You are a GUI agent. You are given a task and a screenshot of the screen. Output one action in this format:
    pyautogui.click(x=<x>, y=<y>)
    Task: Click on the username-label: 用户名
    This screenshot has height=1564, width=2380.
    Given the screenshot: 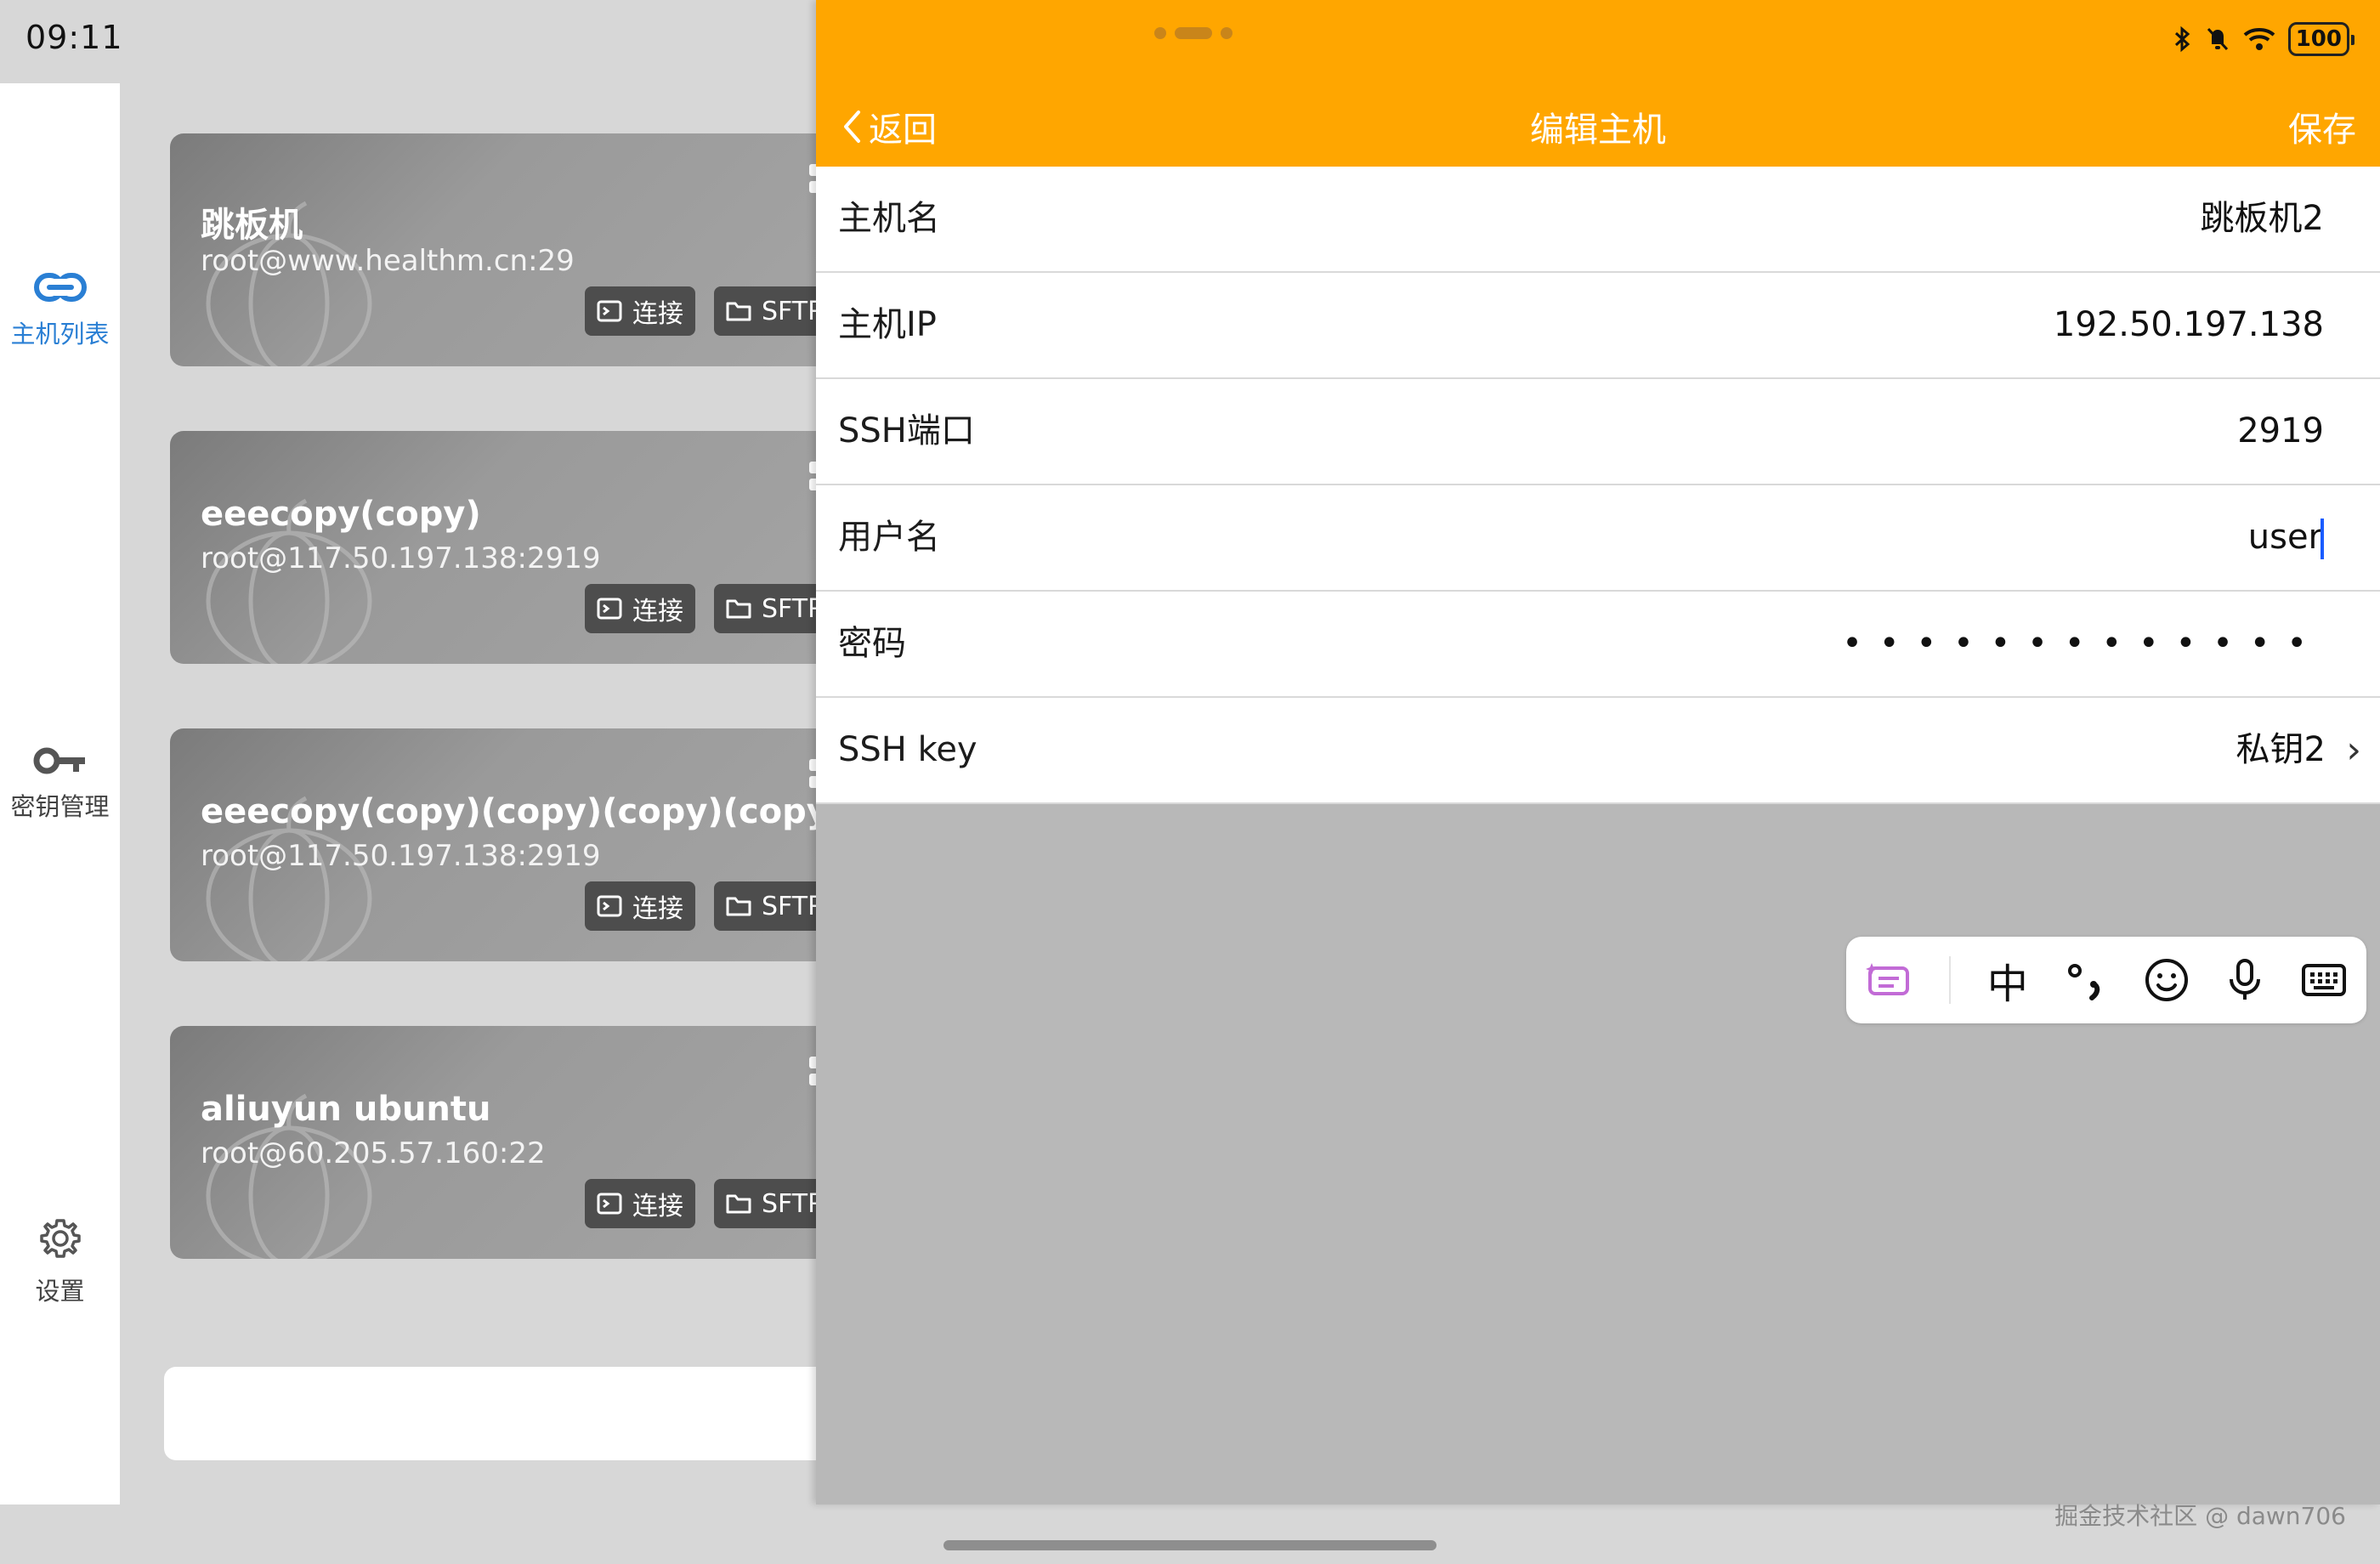 What is the action you would take?
    pyautogui.click(x=889, y=537)
    